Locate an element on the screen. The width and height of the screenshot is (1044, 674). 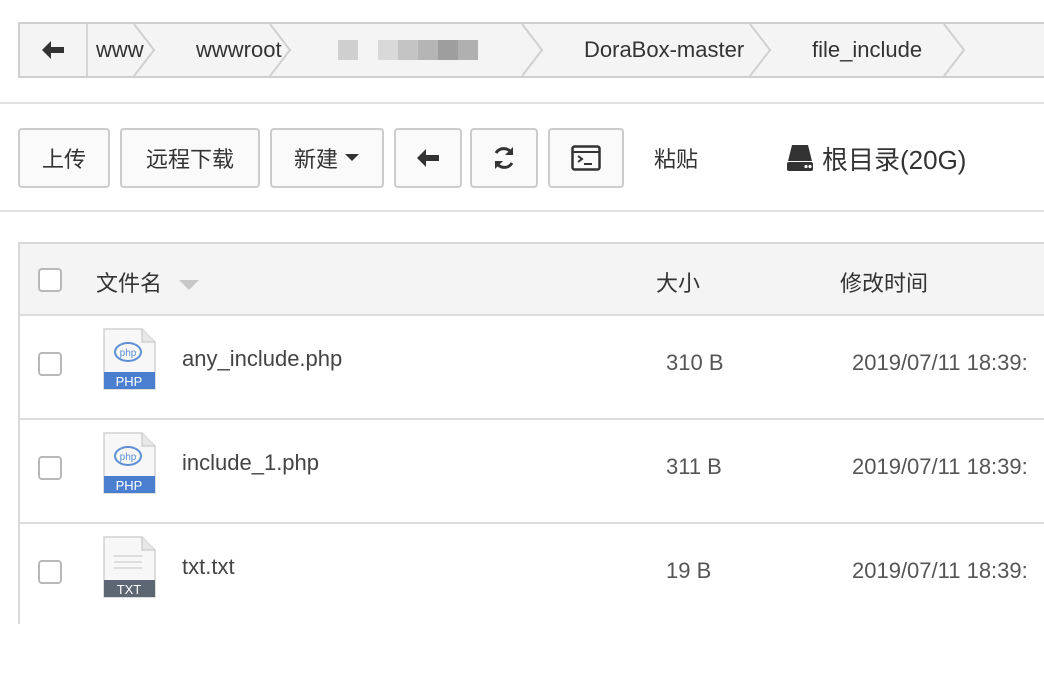
column-header-modified: 修改时间 is located at coordinates (884, 282).